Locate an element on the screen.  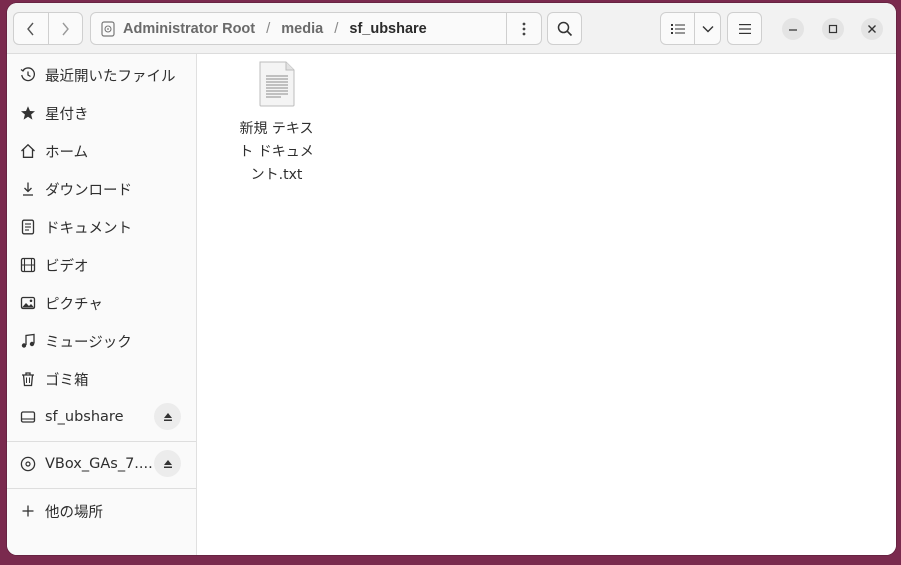
home-icon is located at coordinates (28, 151).